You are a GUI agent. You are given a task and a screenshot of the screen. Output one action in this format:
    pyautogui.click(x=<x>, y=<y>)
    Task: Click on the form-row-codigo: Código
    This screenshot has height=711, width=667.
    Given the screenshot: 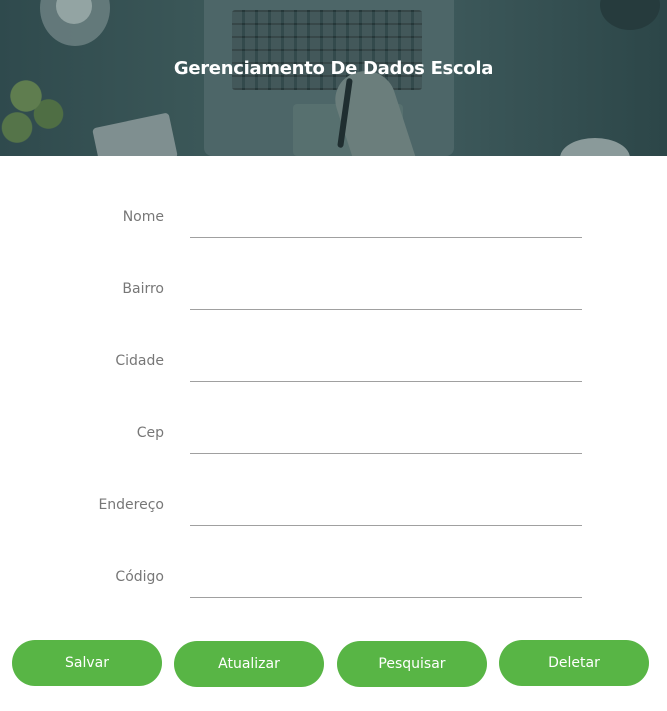 What is the action you would take?
    pyautogui.click(x=333, y=577)
    